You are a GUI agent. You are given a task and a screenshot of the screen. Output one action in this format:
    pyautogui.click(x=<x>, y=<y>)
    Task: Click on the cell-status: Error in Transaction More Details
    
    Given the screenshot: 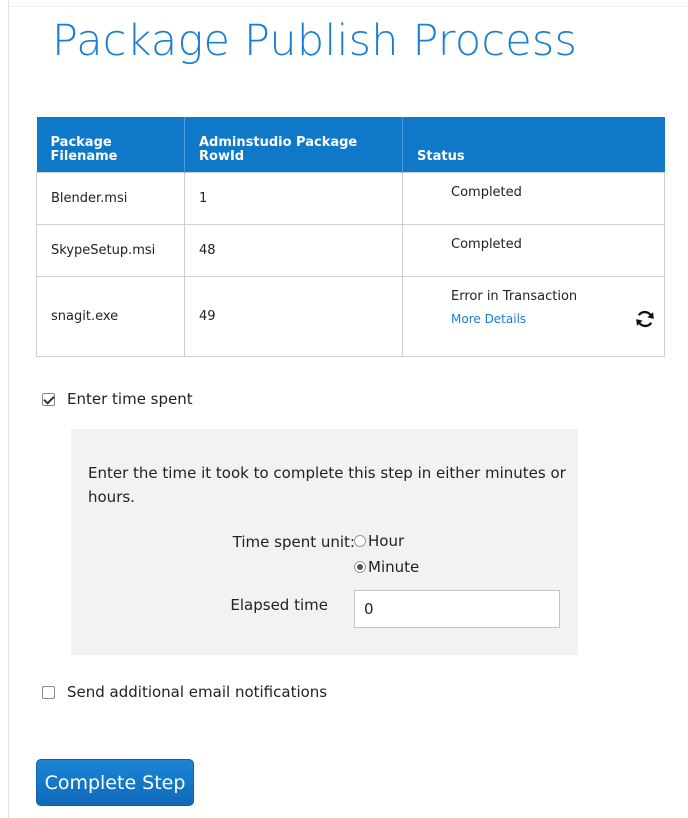 What is the action you would take?
    pyautogui.click(x=533, y=316)
    